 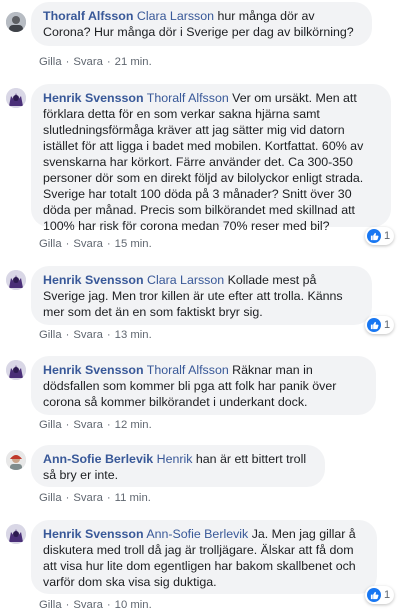 I want to click on comment-timestamp: 10 min., so click(x=133, y=605).